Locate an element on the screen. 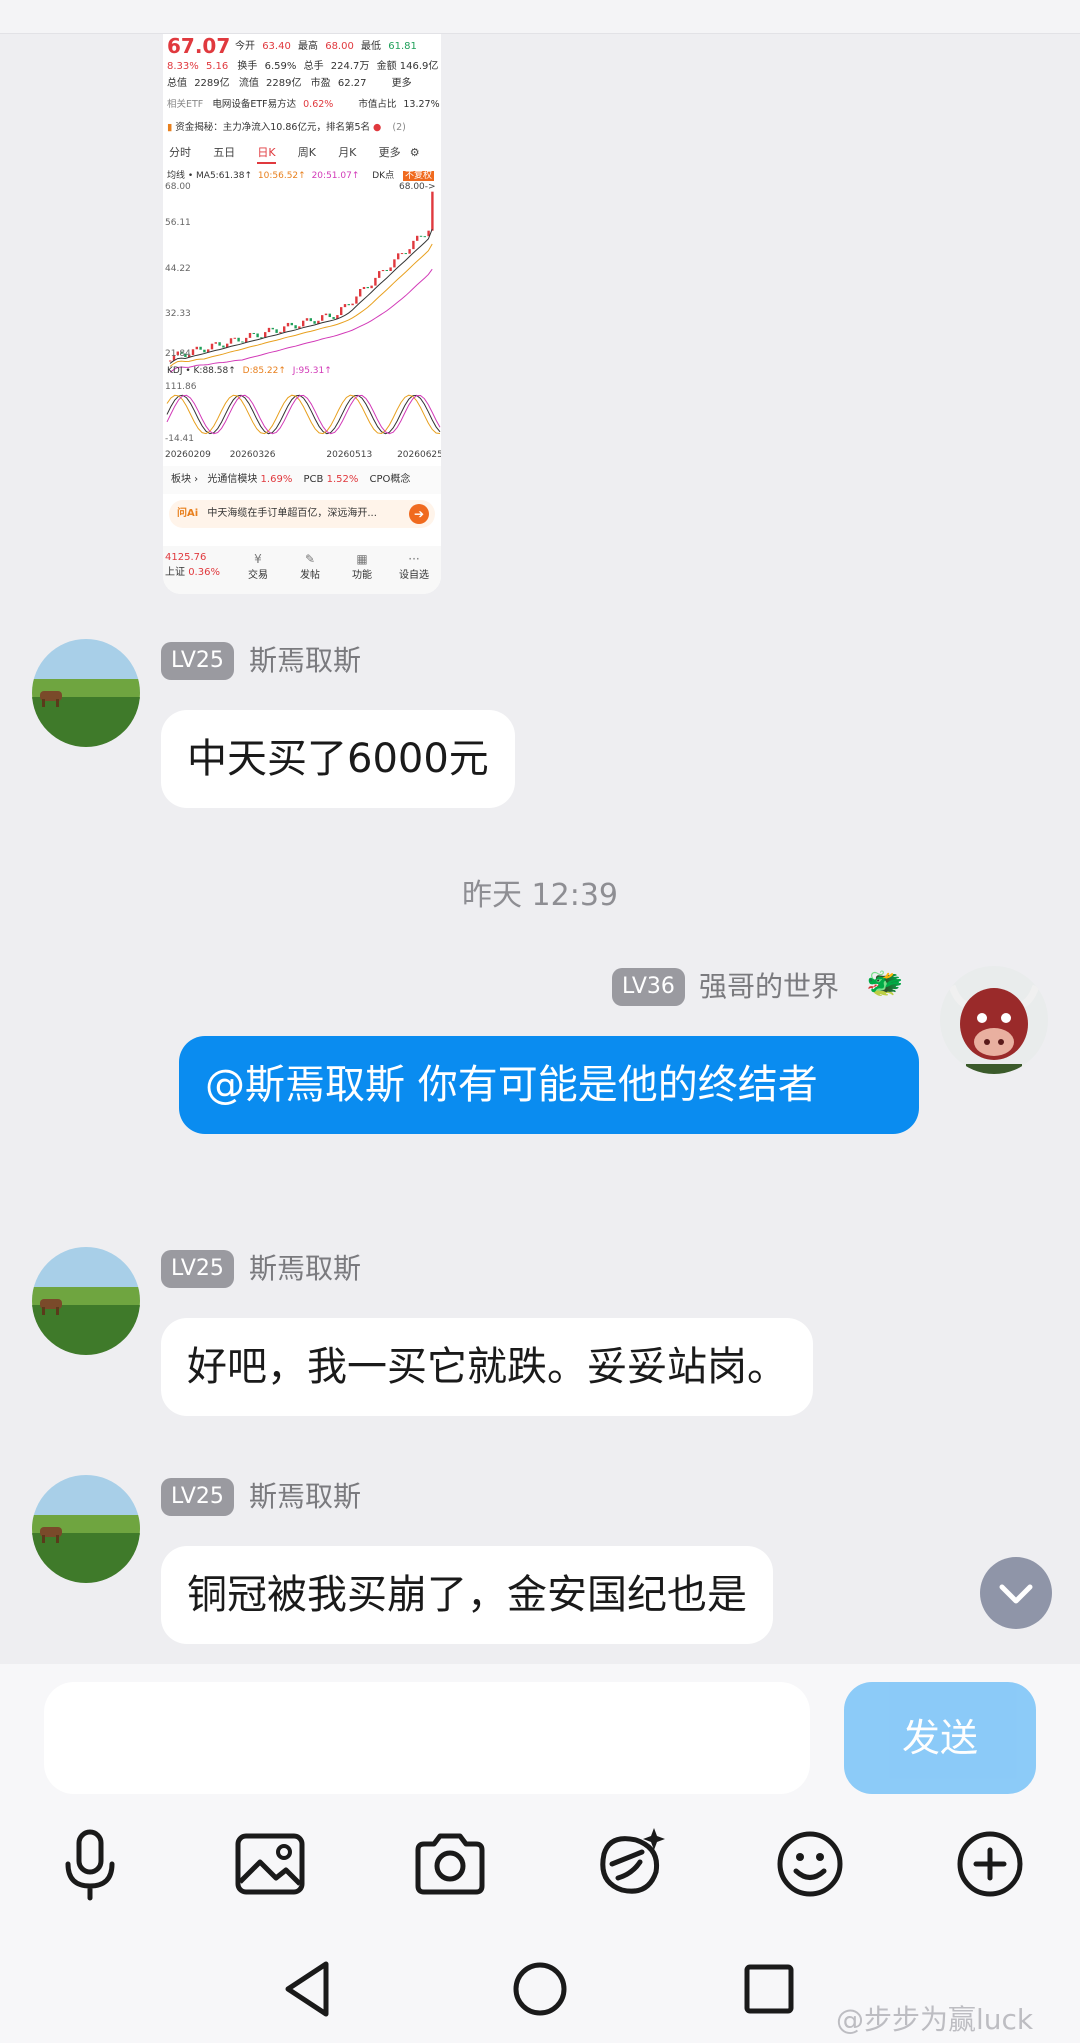 The height and width of the screenshot is (2043, 1080). stat-low: 61.81 is located at coordinates (402, 46).